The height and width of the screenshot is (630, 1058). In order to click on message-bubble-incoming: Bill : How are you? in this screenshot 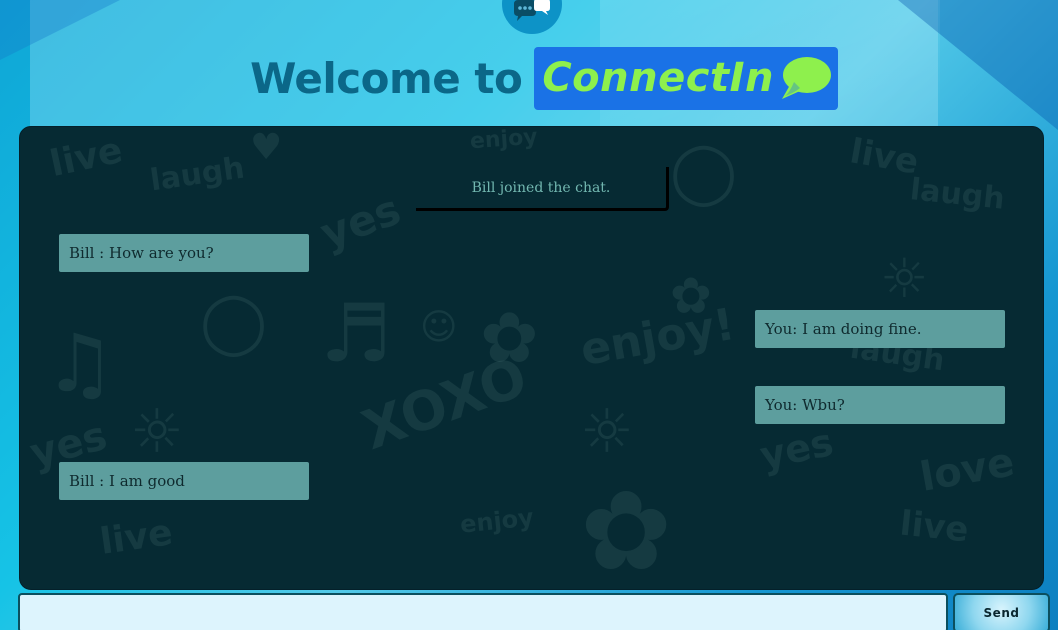, I will do `click(184, 253)`.